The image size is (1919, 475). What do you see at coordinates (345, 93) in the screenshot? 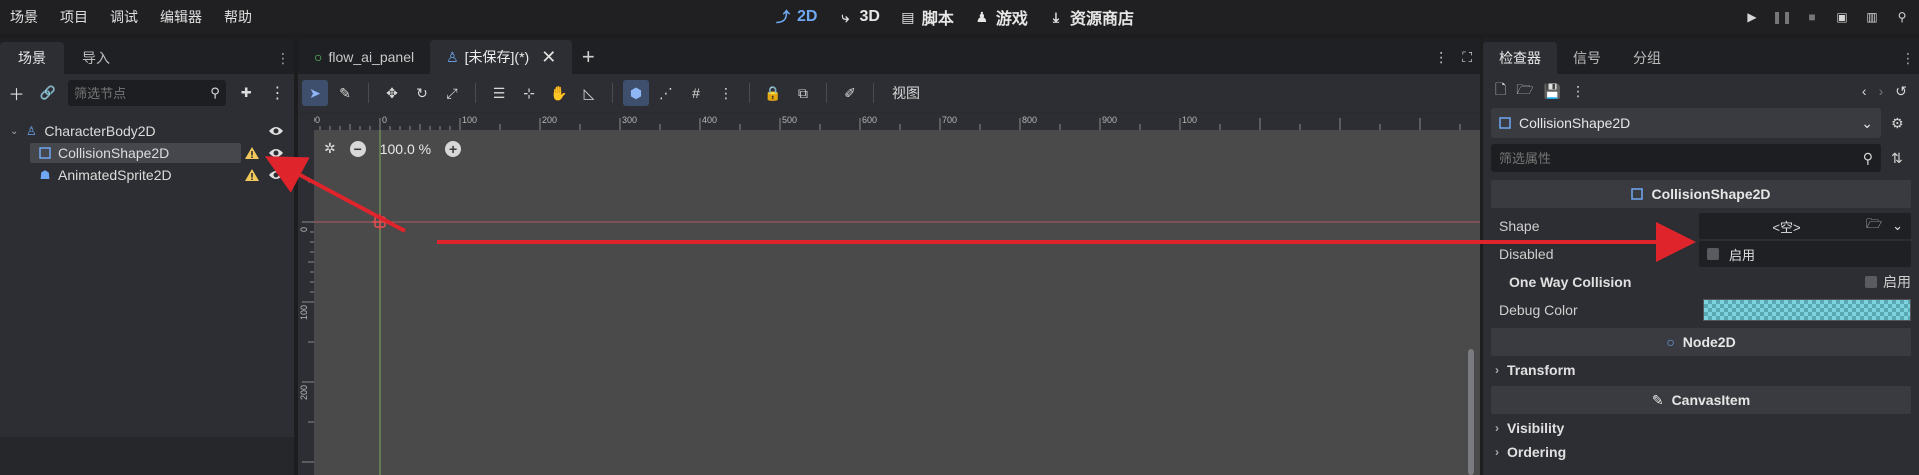
I see `paint-icon: ✎` at bounding box center [345, 93].